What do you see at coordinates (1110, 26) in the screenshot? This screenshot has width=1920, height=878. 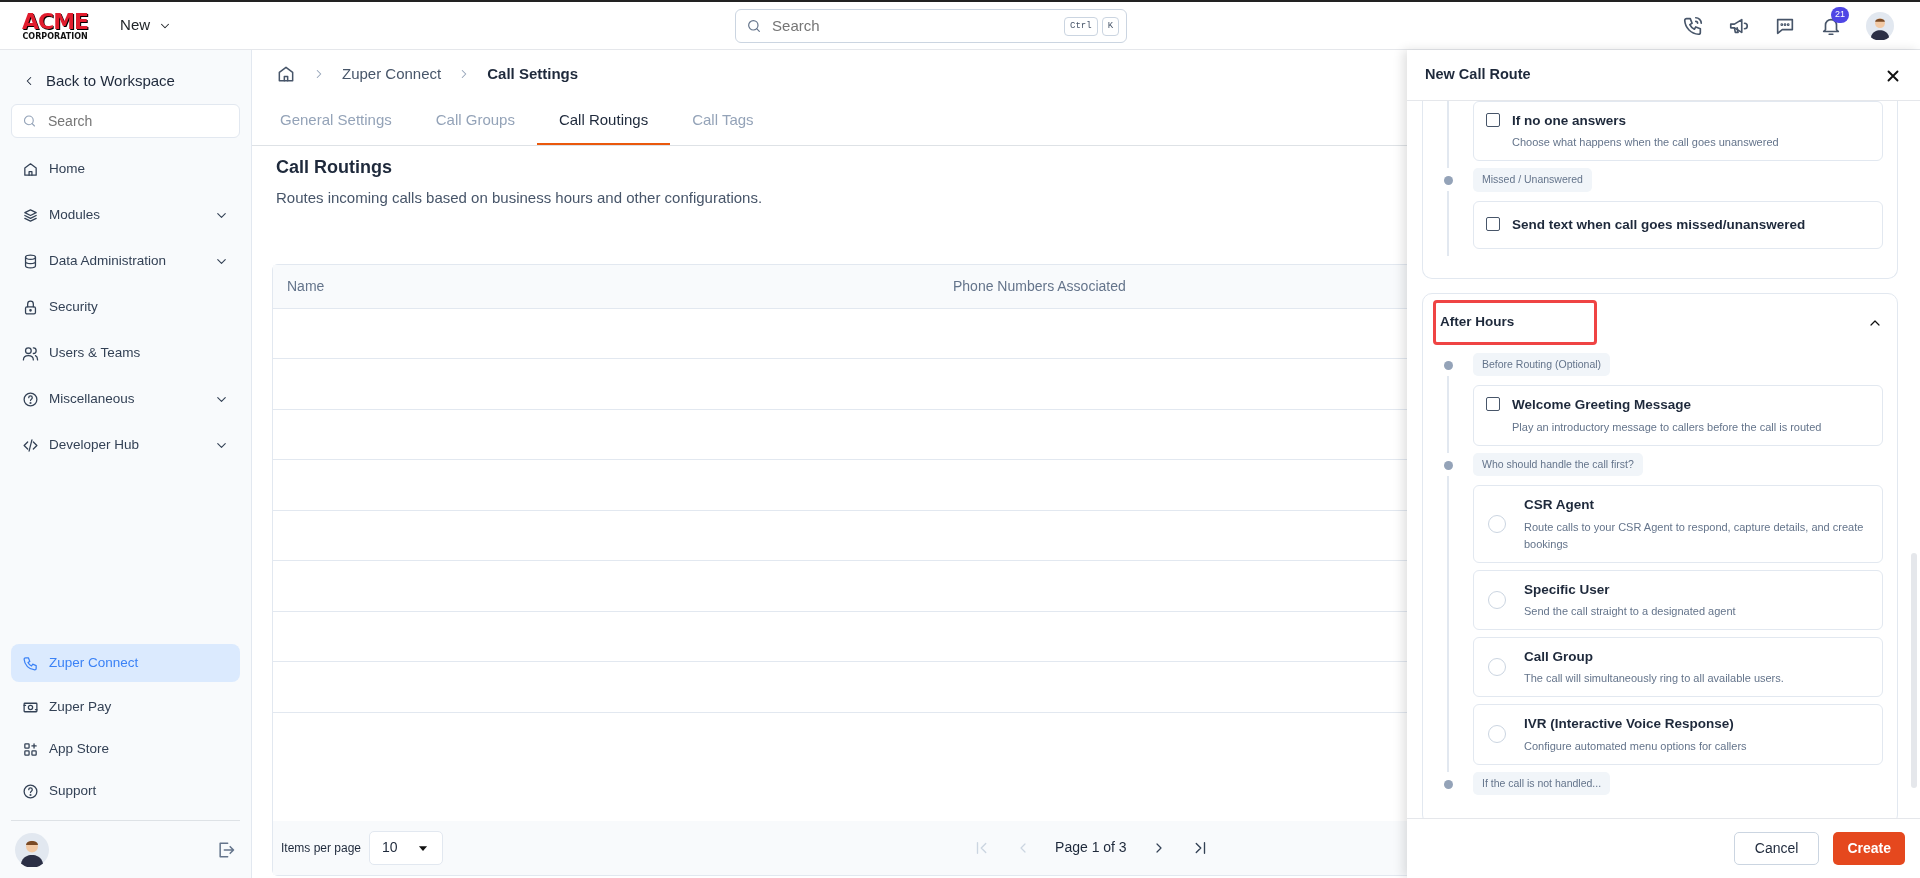 I see `shortcut-key: K` at bounding box center [1110, 26].